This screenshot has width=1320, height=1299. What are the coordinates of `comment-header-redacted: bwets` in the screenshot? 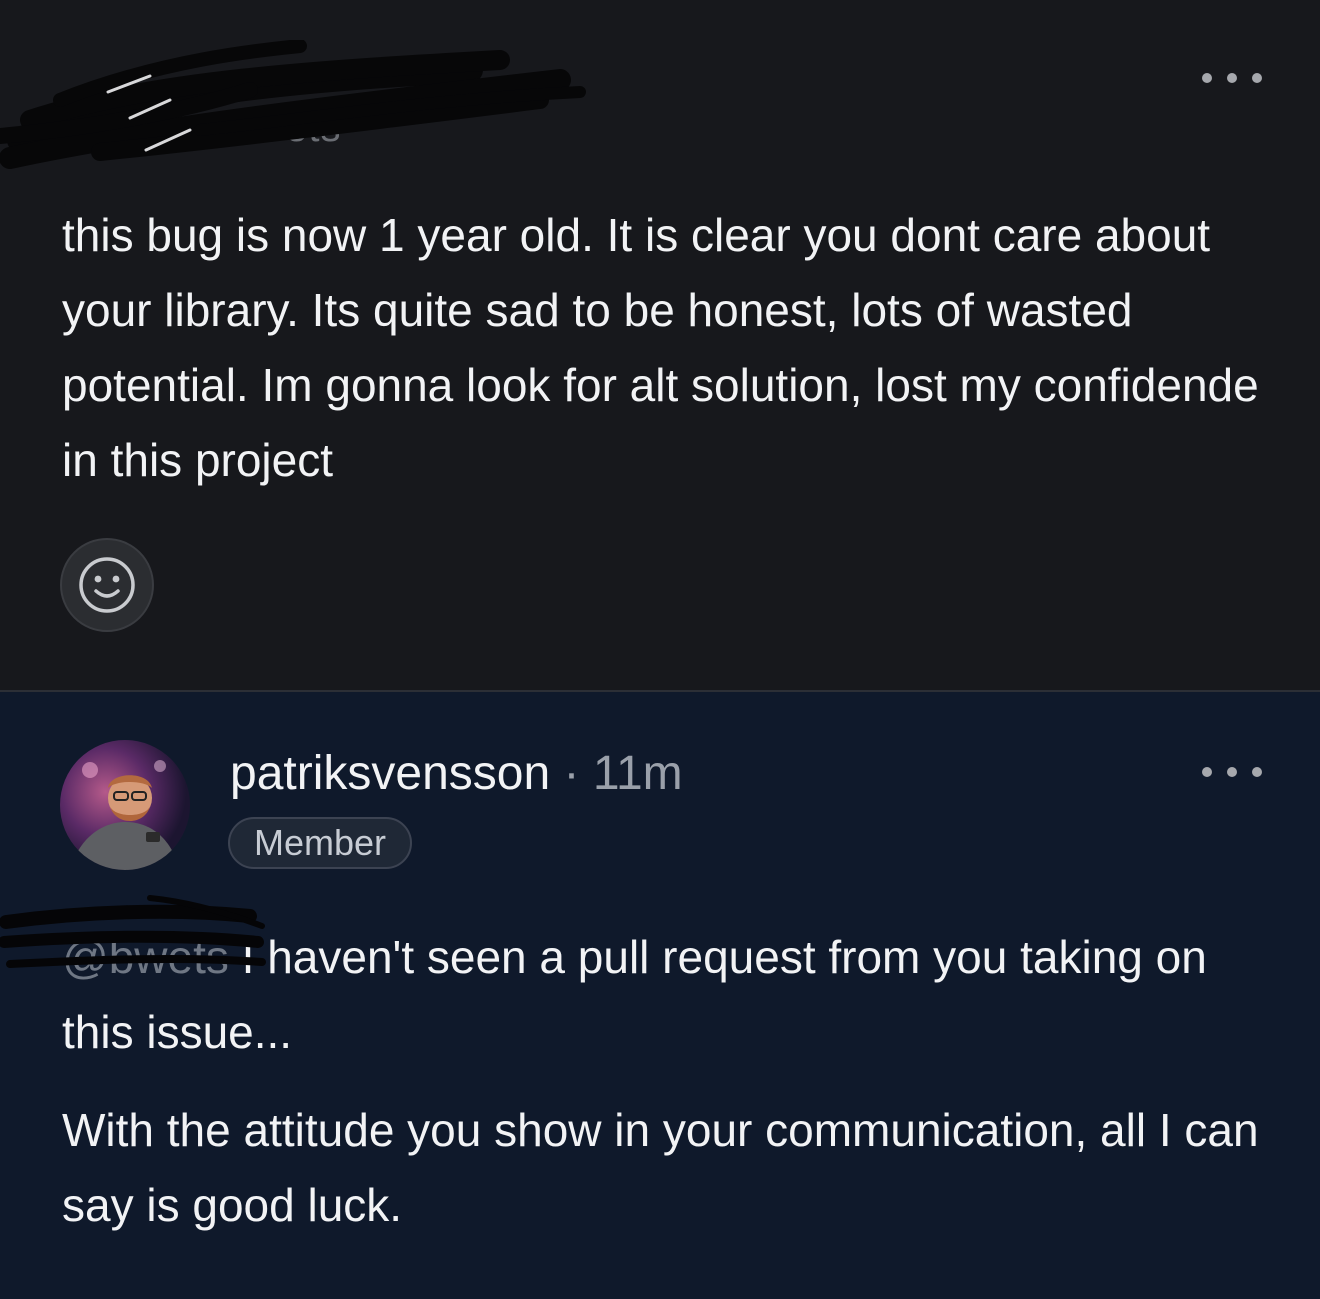 It's located at (310, 105).